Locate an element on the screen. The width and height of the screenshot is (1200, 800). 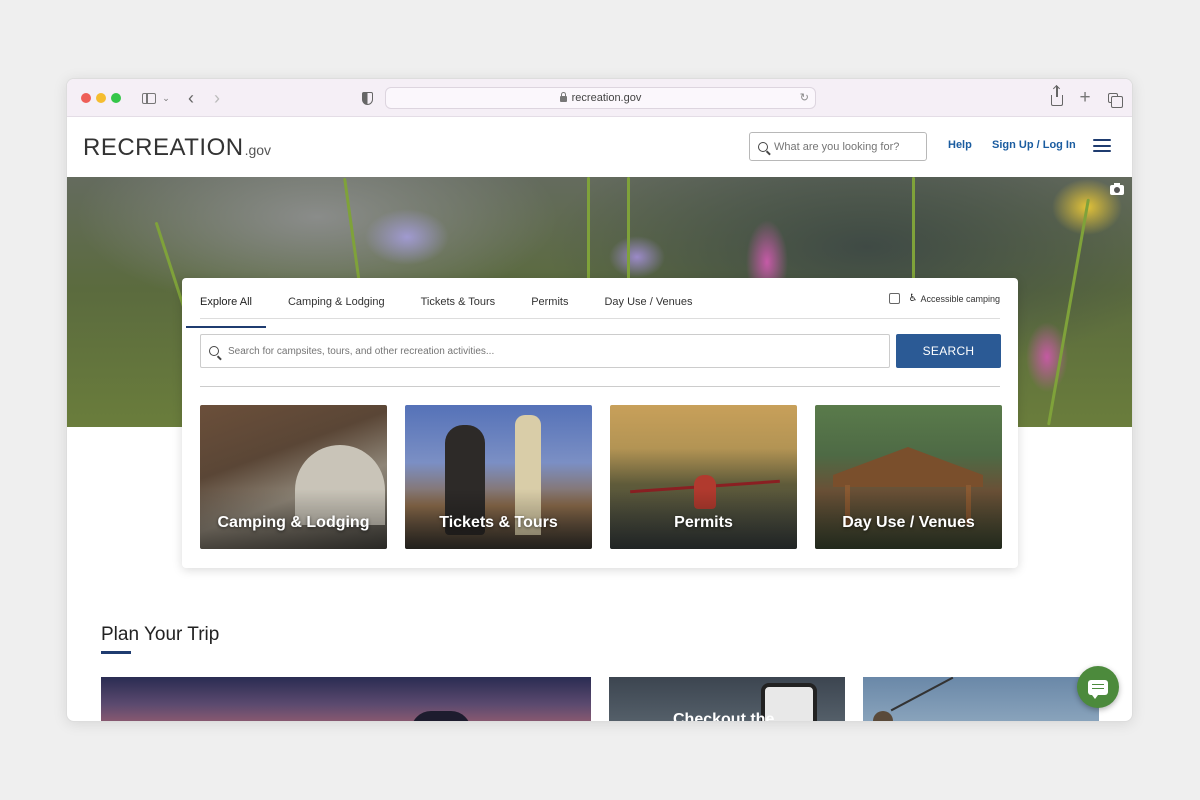
tab-permits: Permits is located at coordinates (549, 303).